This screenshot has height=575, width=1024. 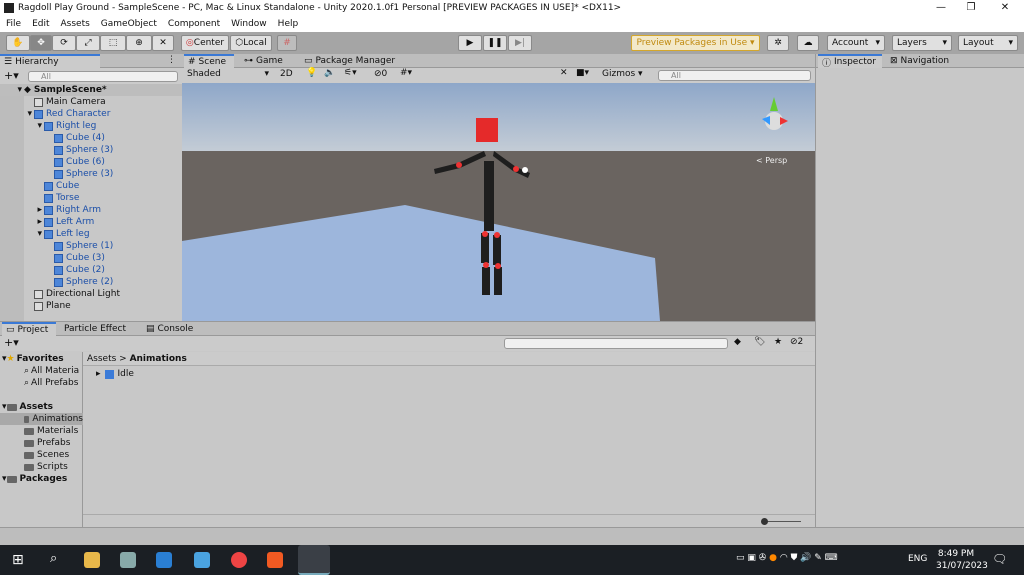 What do you see at coordinates (778, 342) in the screenshot?
I see `favorite-icon: ★` at bounding box center [778, 342].